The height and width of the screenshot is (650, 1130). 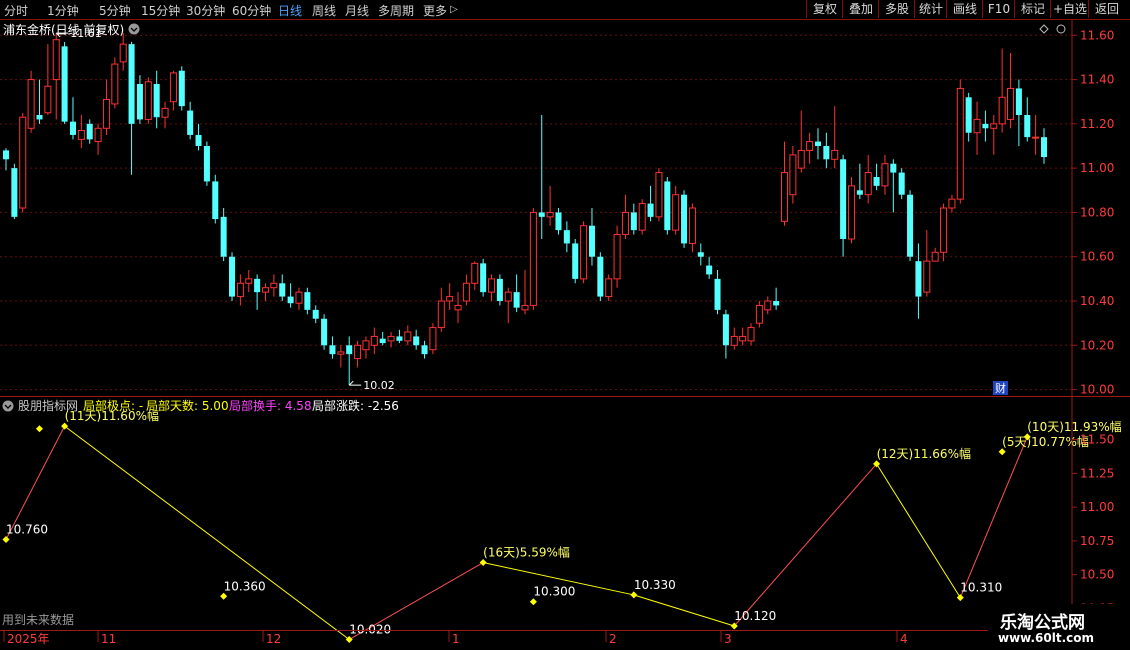 I want to click on low-price-label: 10.02, so click(x=379, y=385).